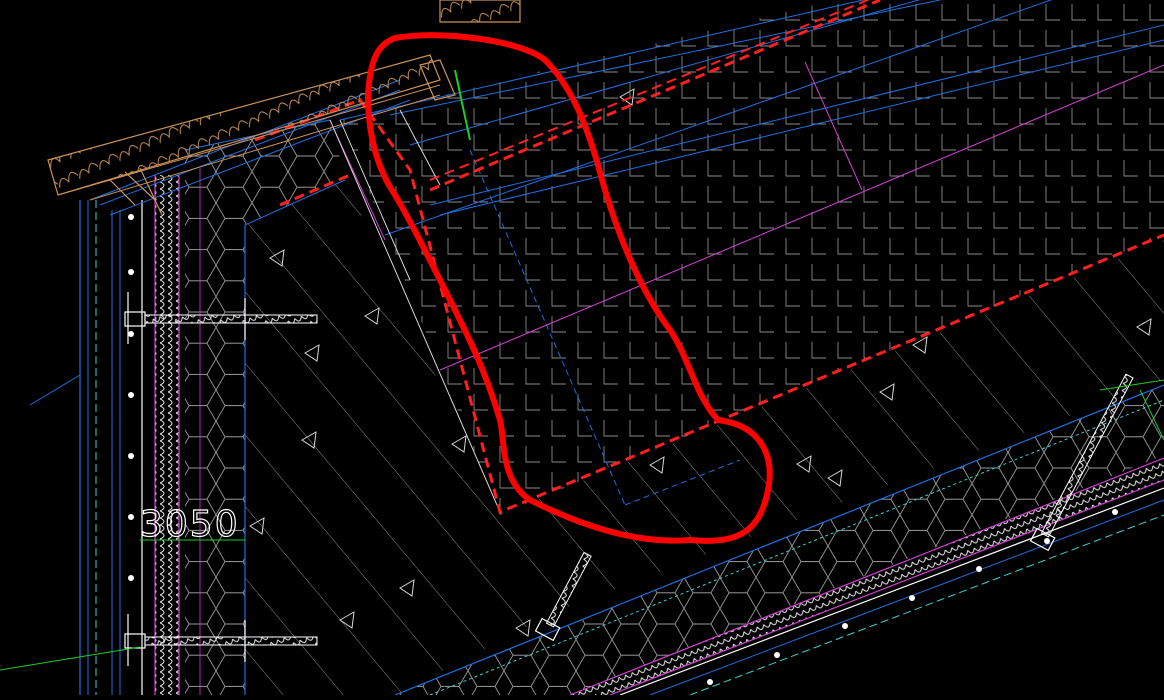  I want to click on dimension-text-3050: 3050, so click(190, 524).